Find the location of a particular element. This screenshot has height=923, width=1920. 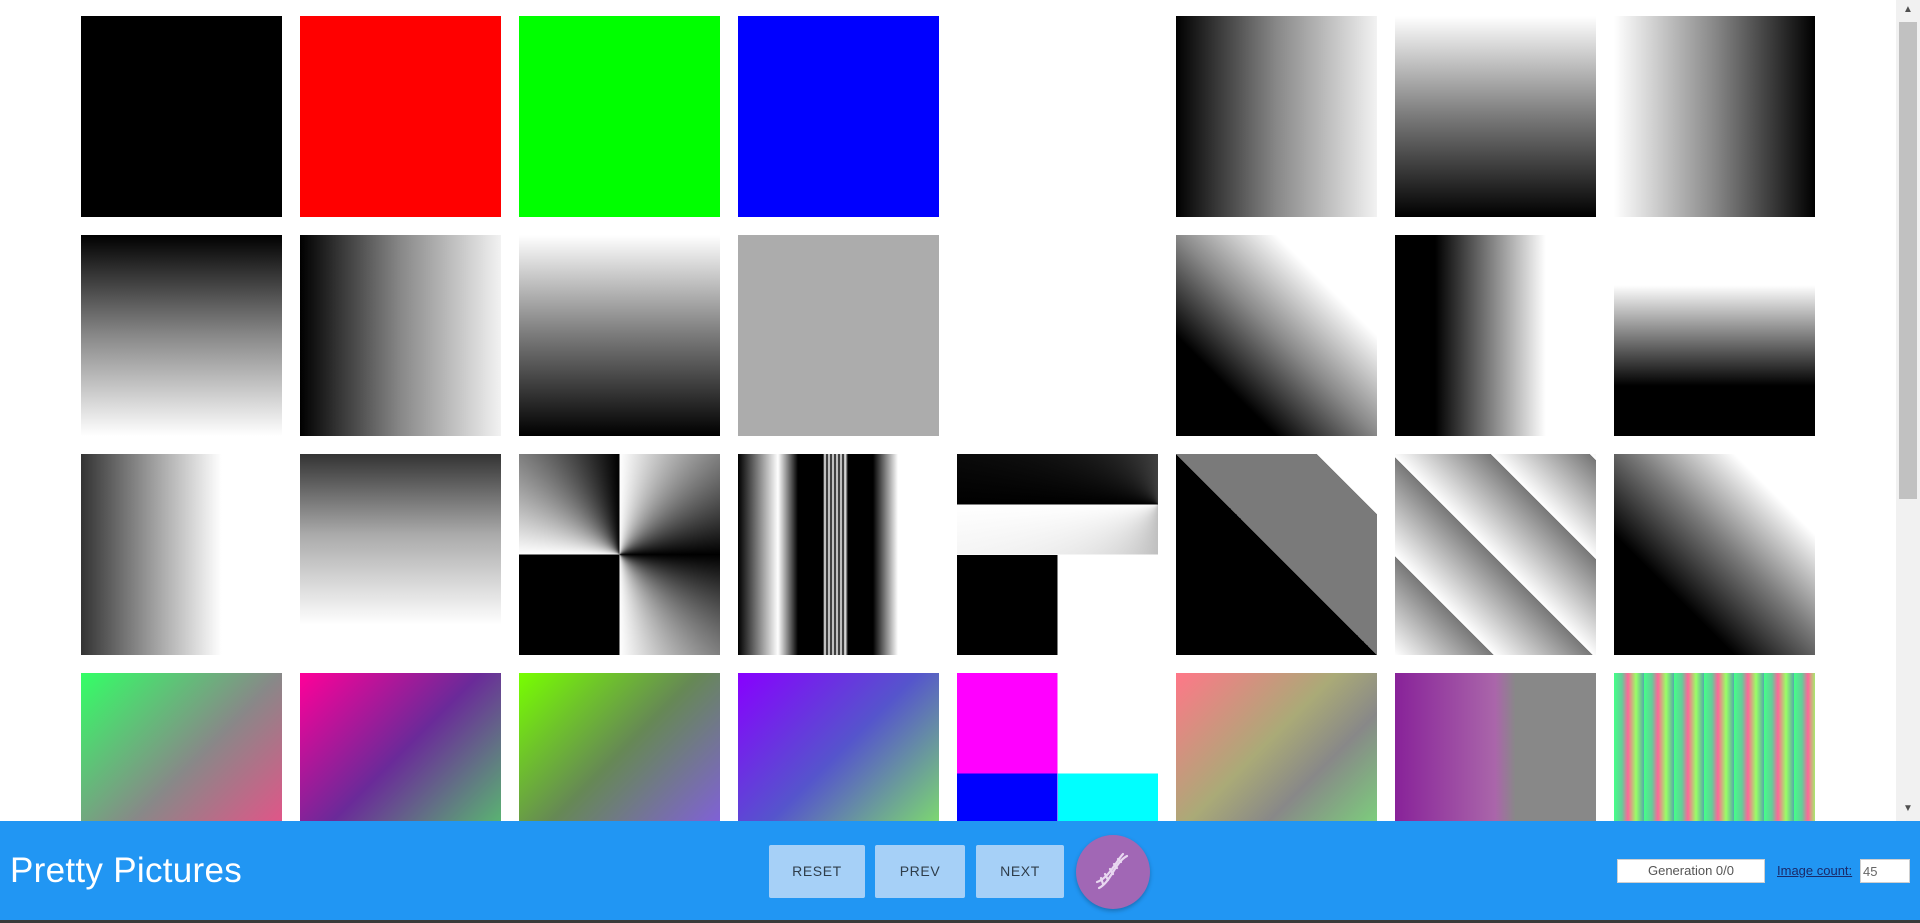

gallery-image-gradient-vertical-dark-to-white is located at coordinates (400, 554).